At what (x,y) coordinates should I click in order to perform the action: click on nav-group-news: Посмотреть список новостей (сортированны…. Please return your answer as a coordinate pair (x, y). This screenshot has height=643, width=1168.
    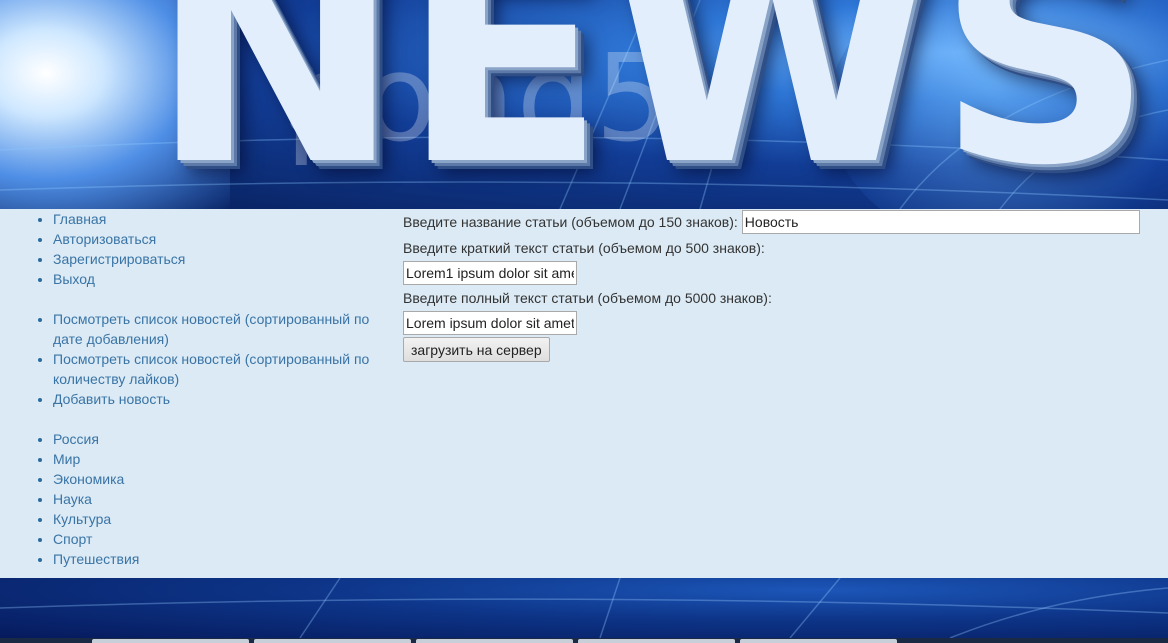
    Looking at the image, I should click on (195, 359).